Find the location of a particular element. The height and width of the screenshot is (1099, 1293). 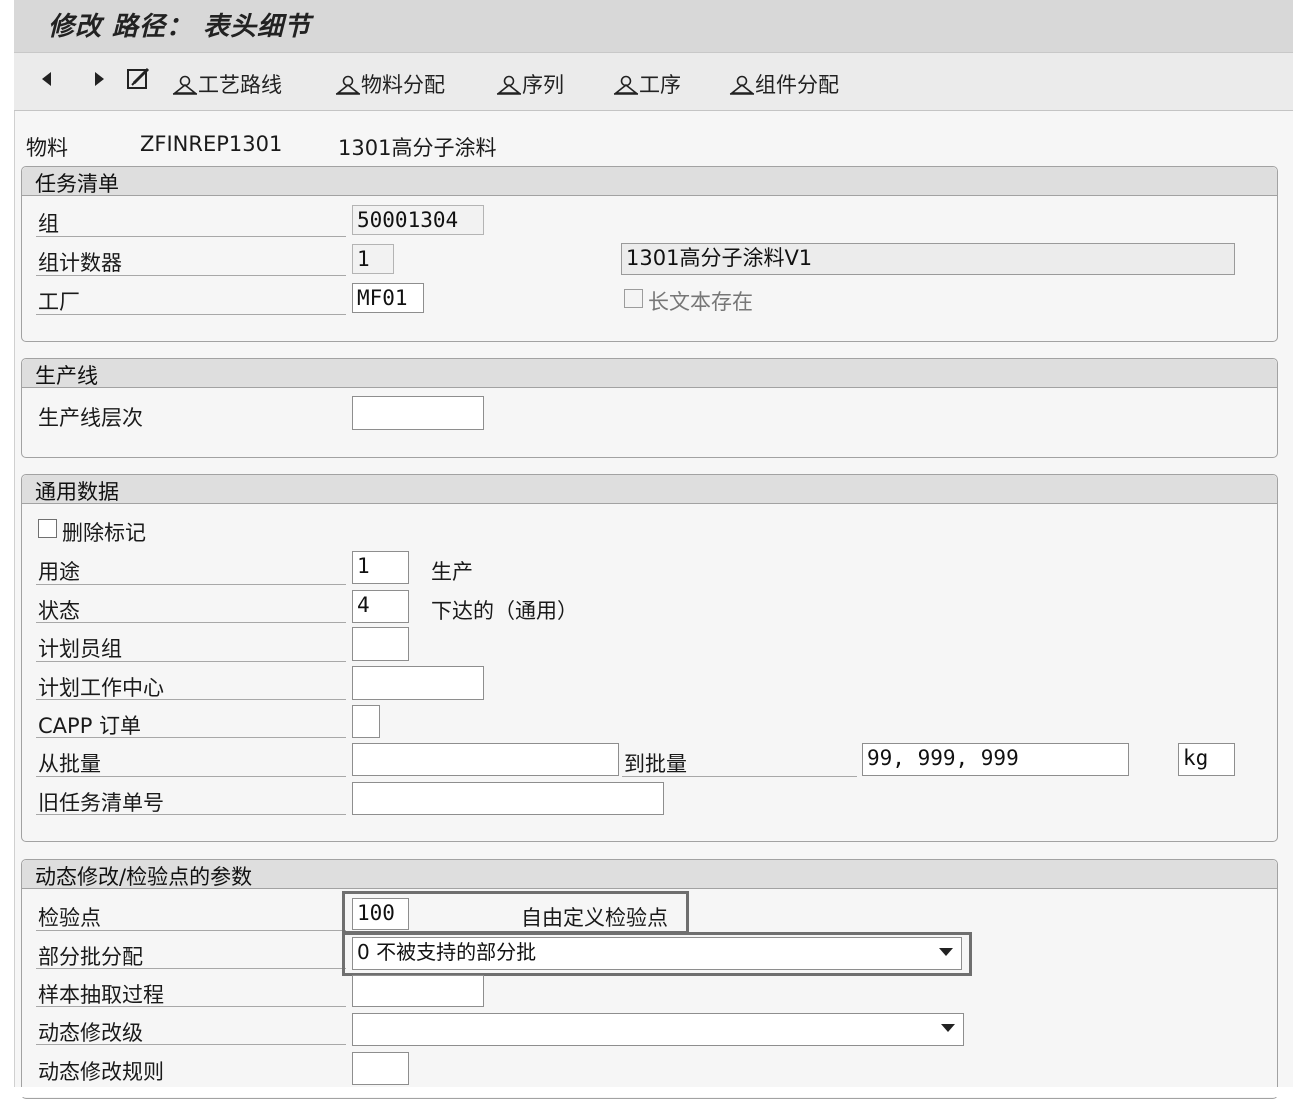

material-code: ZFINREP1301 is located at coordinates (211, 144).